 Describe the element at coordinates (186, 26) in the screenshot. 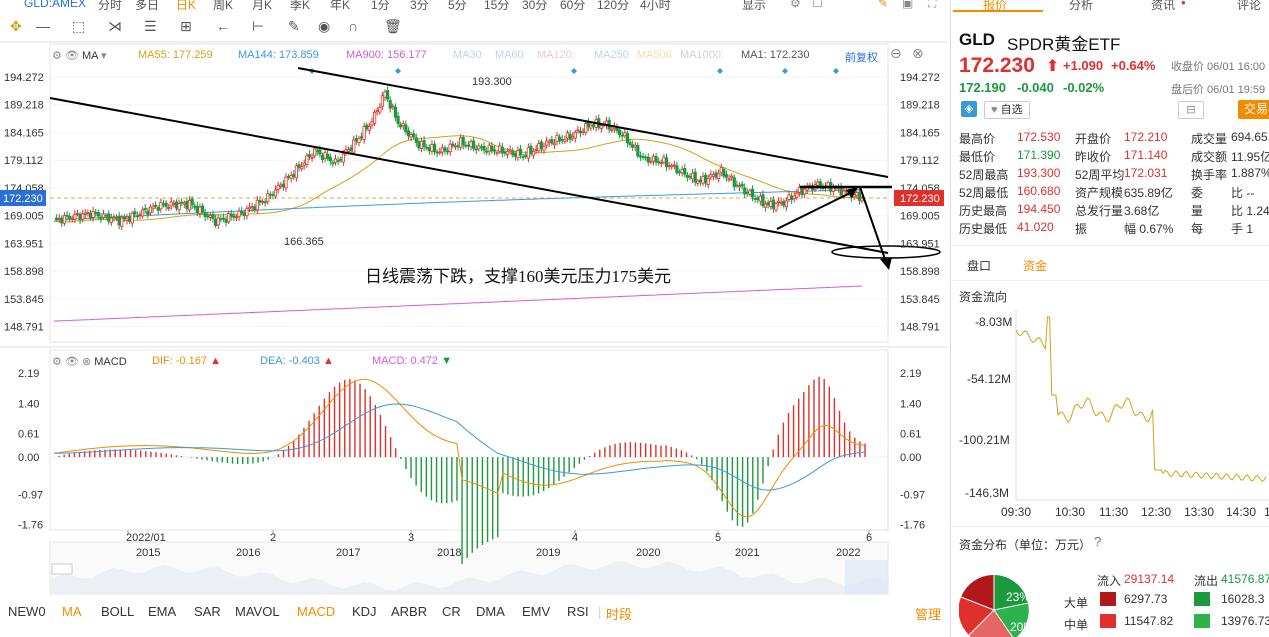

I see `measure-tool-icon: ⊞` at that location.